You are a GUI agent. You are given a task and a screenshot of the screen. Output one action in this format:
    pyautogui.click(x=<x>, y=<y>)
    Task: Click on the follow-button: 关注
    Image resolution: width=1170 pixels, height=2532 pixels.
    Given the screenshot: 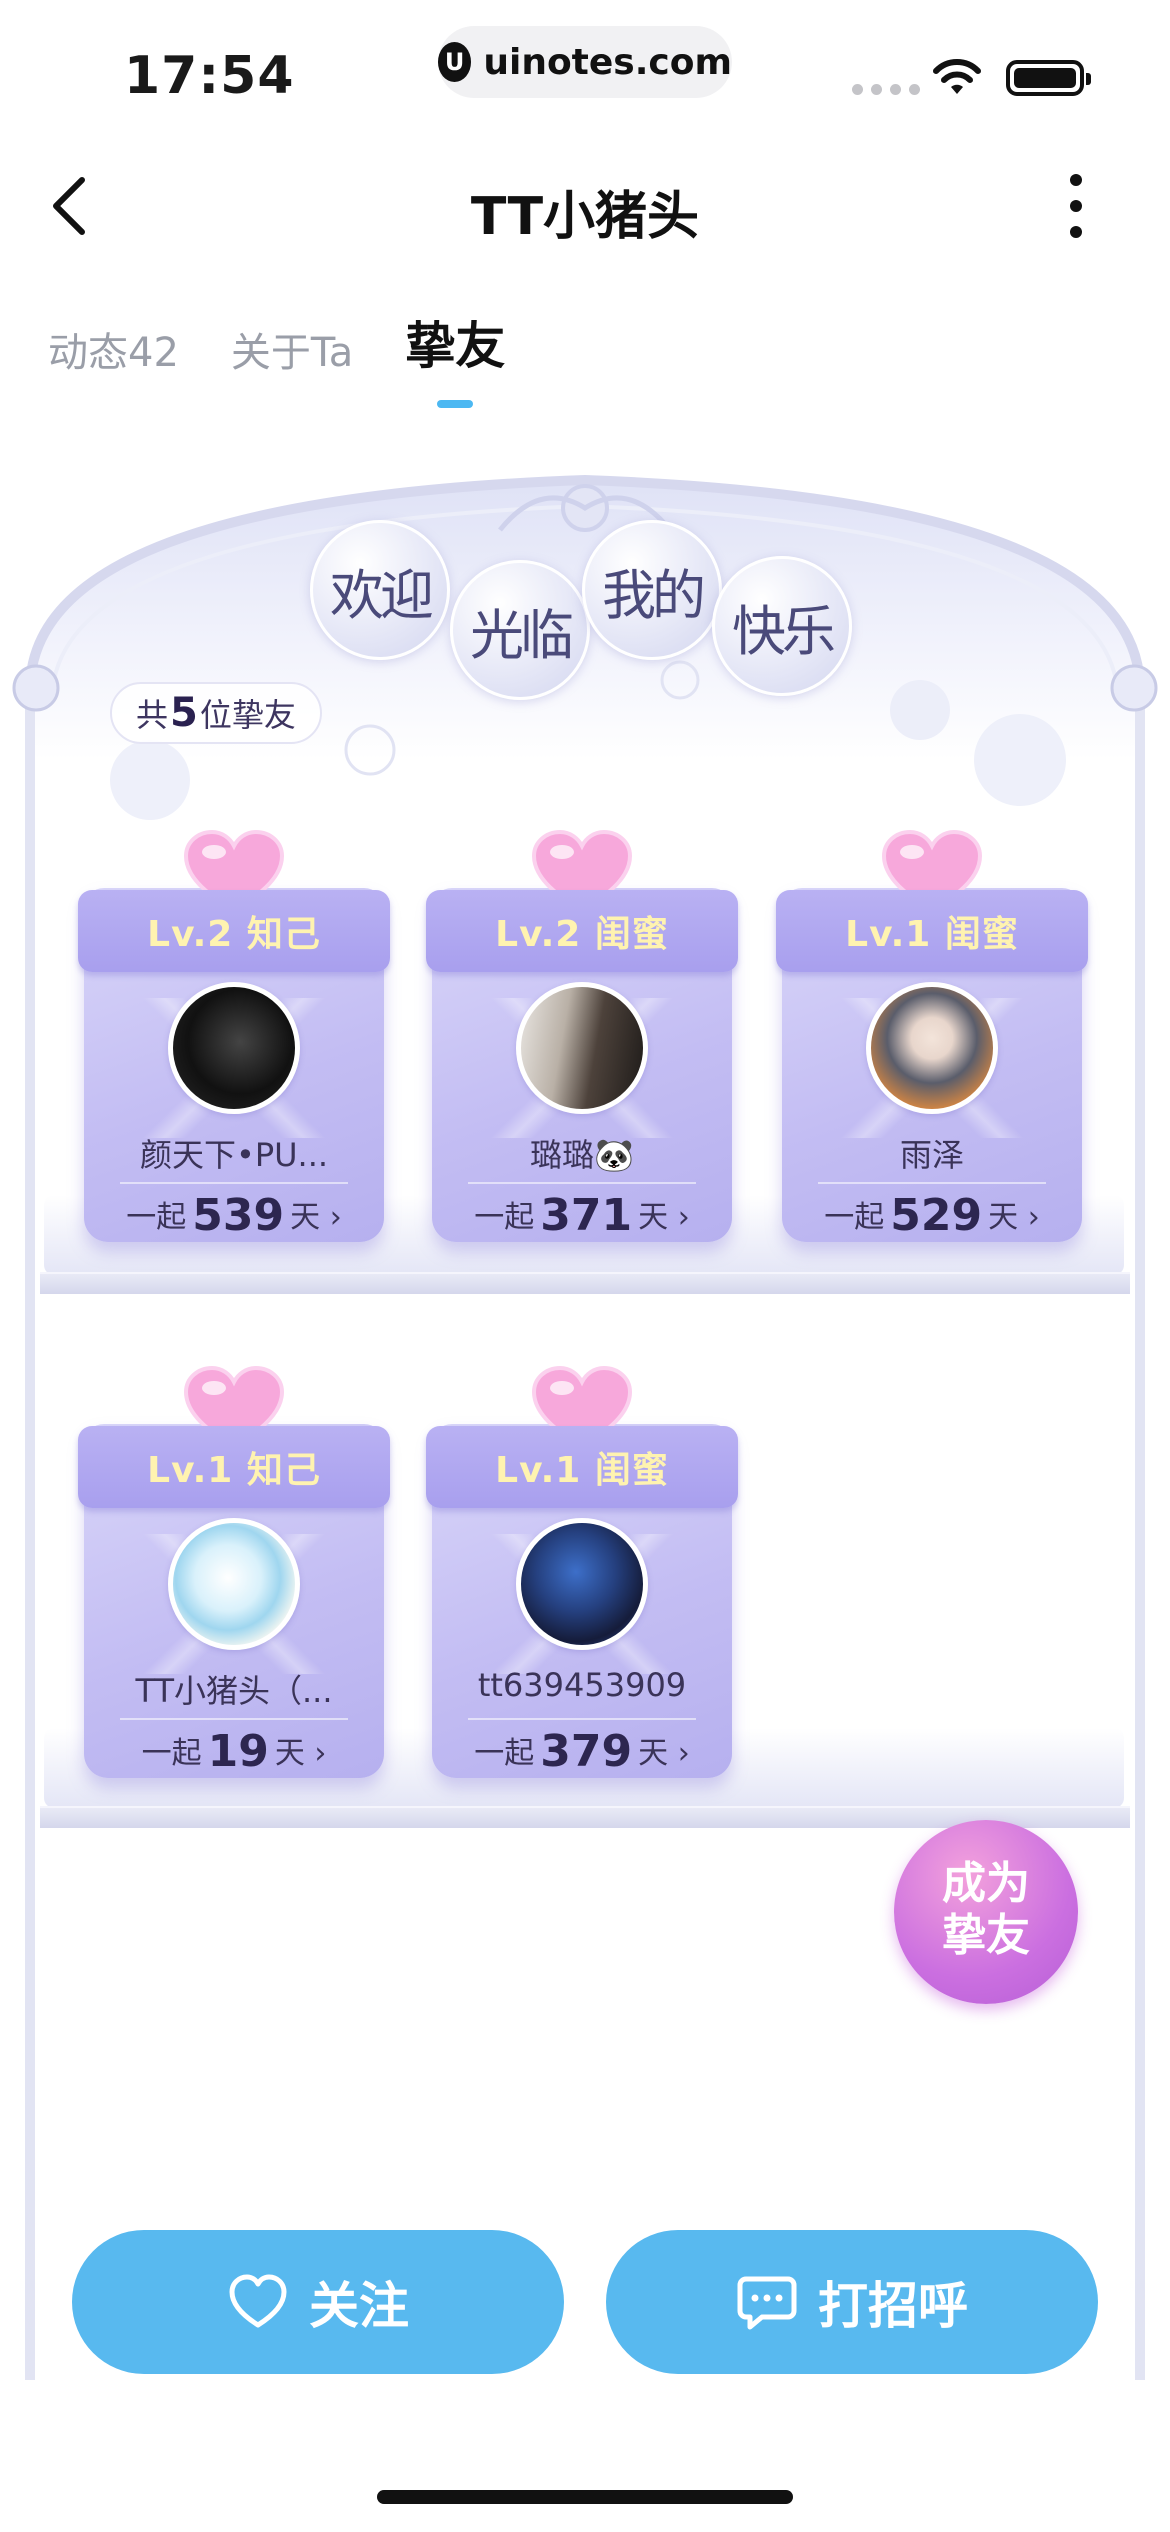 What is the action you would take?
    pyautogui.click(x=318, y=2302)
    